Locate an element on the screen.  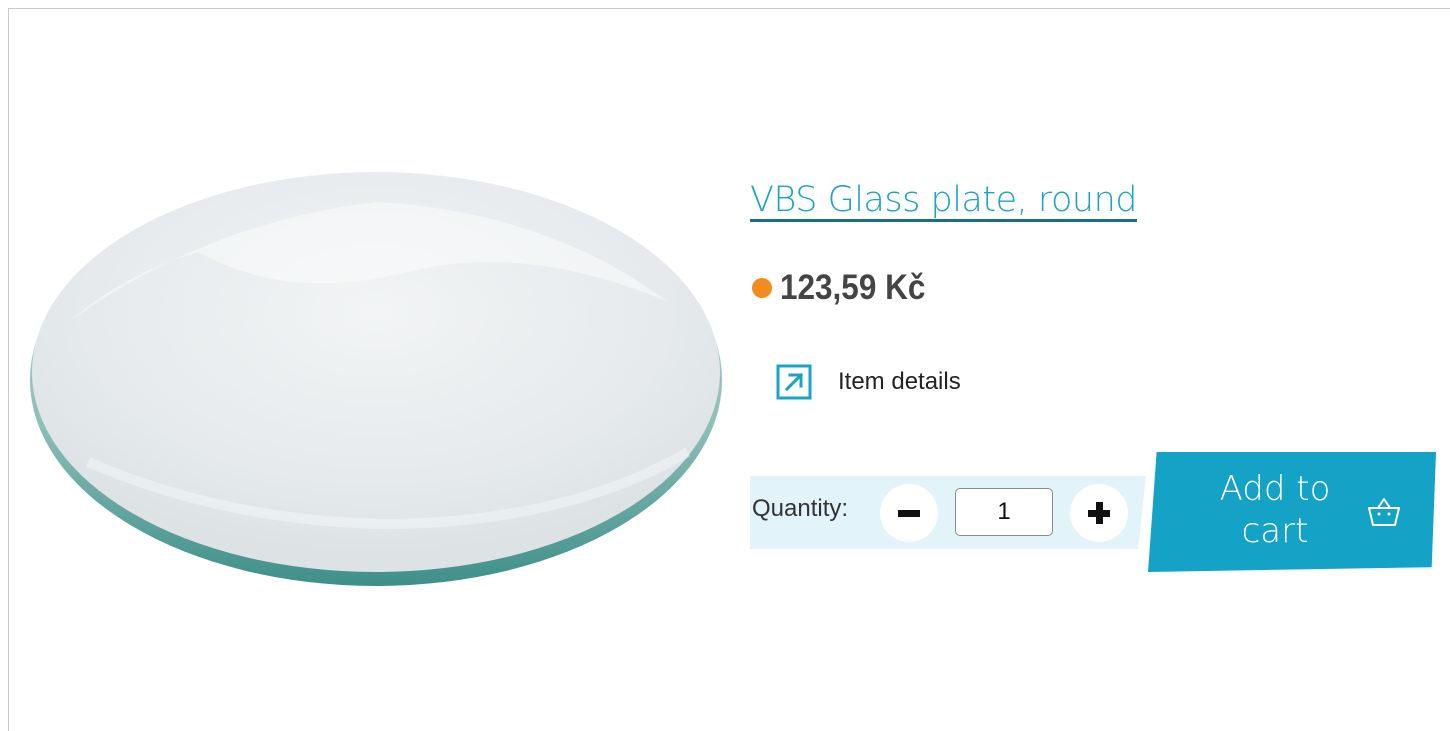
minus-icon is located at coordinates (909, 513).